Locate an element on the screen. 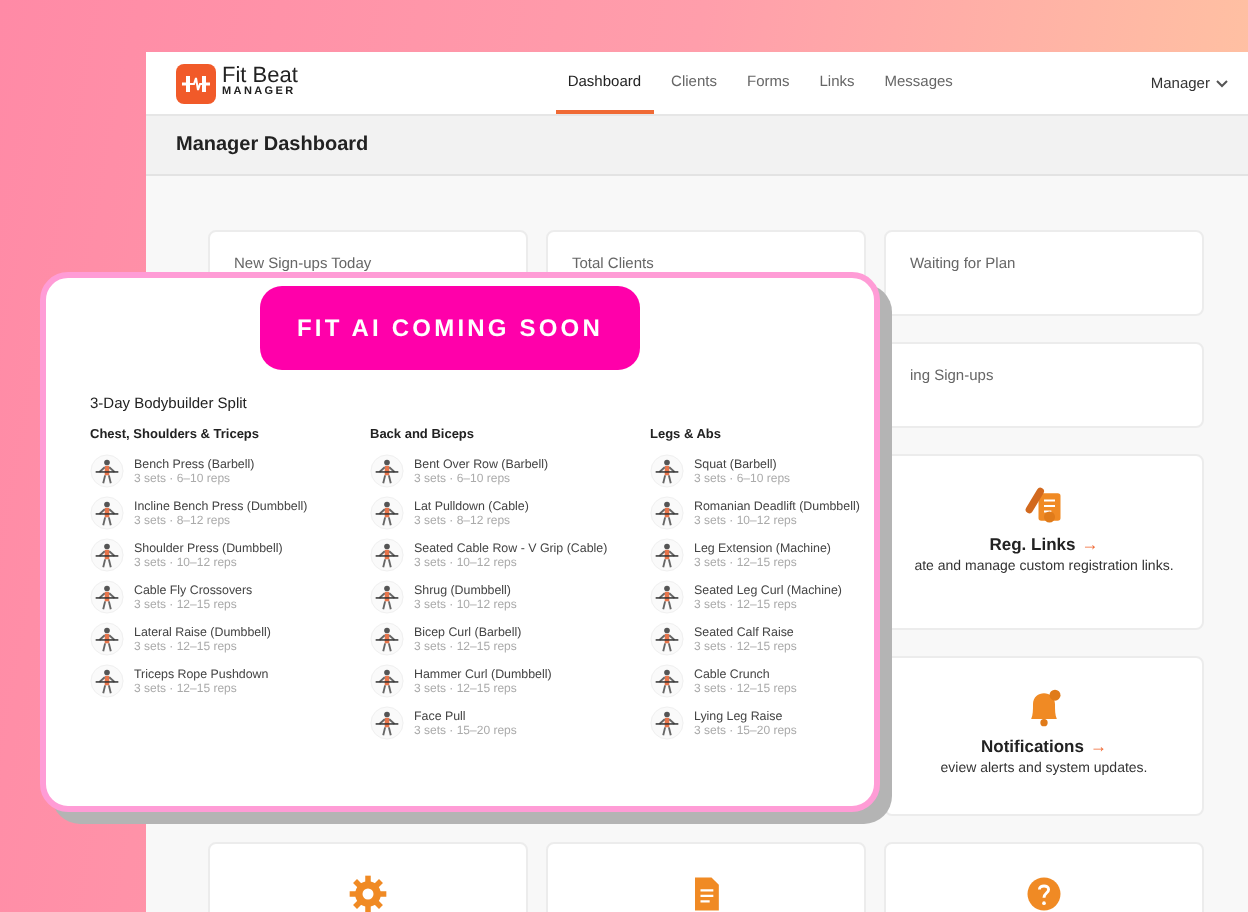 The width and height of the screenshot is (1248, 912). coming-soon-badge: FIT AI COMING SOON is located at coordinates (450, 328).